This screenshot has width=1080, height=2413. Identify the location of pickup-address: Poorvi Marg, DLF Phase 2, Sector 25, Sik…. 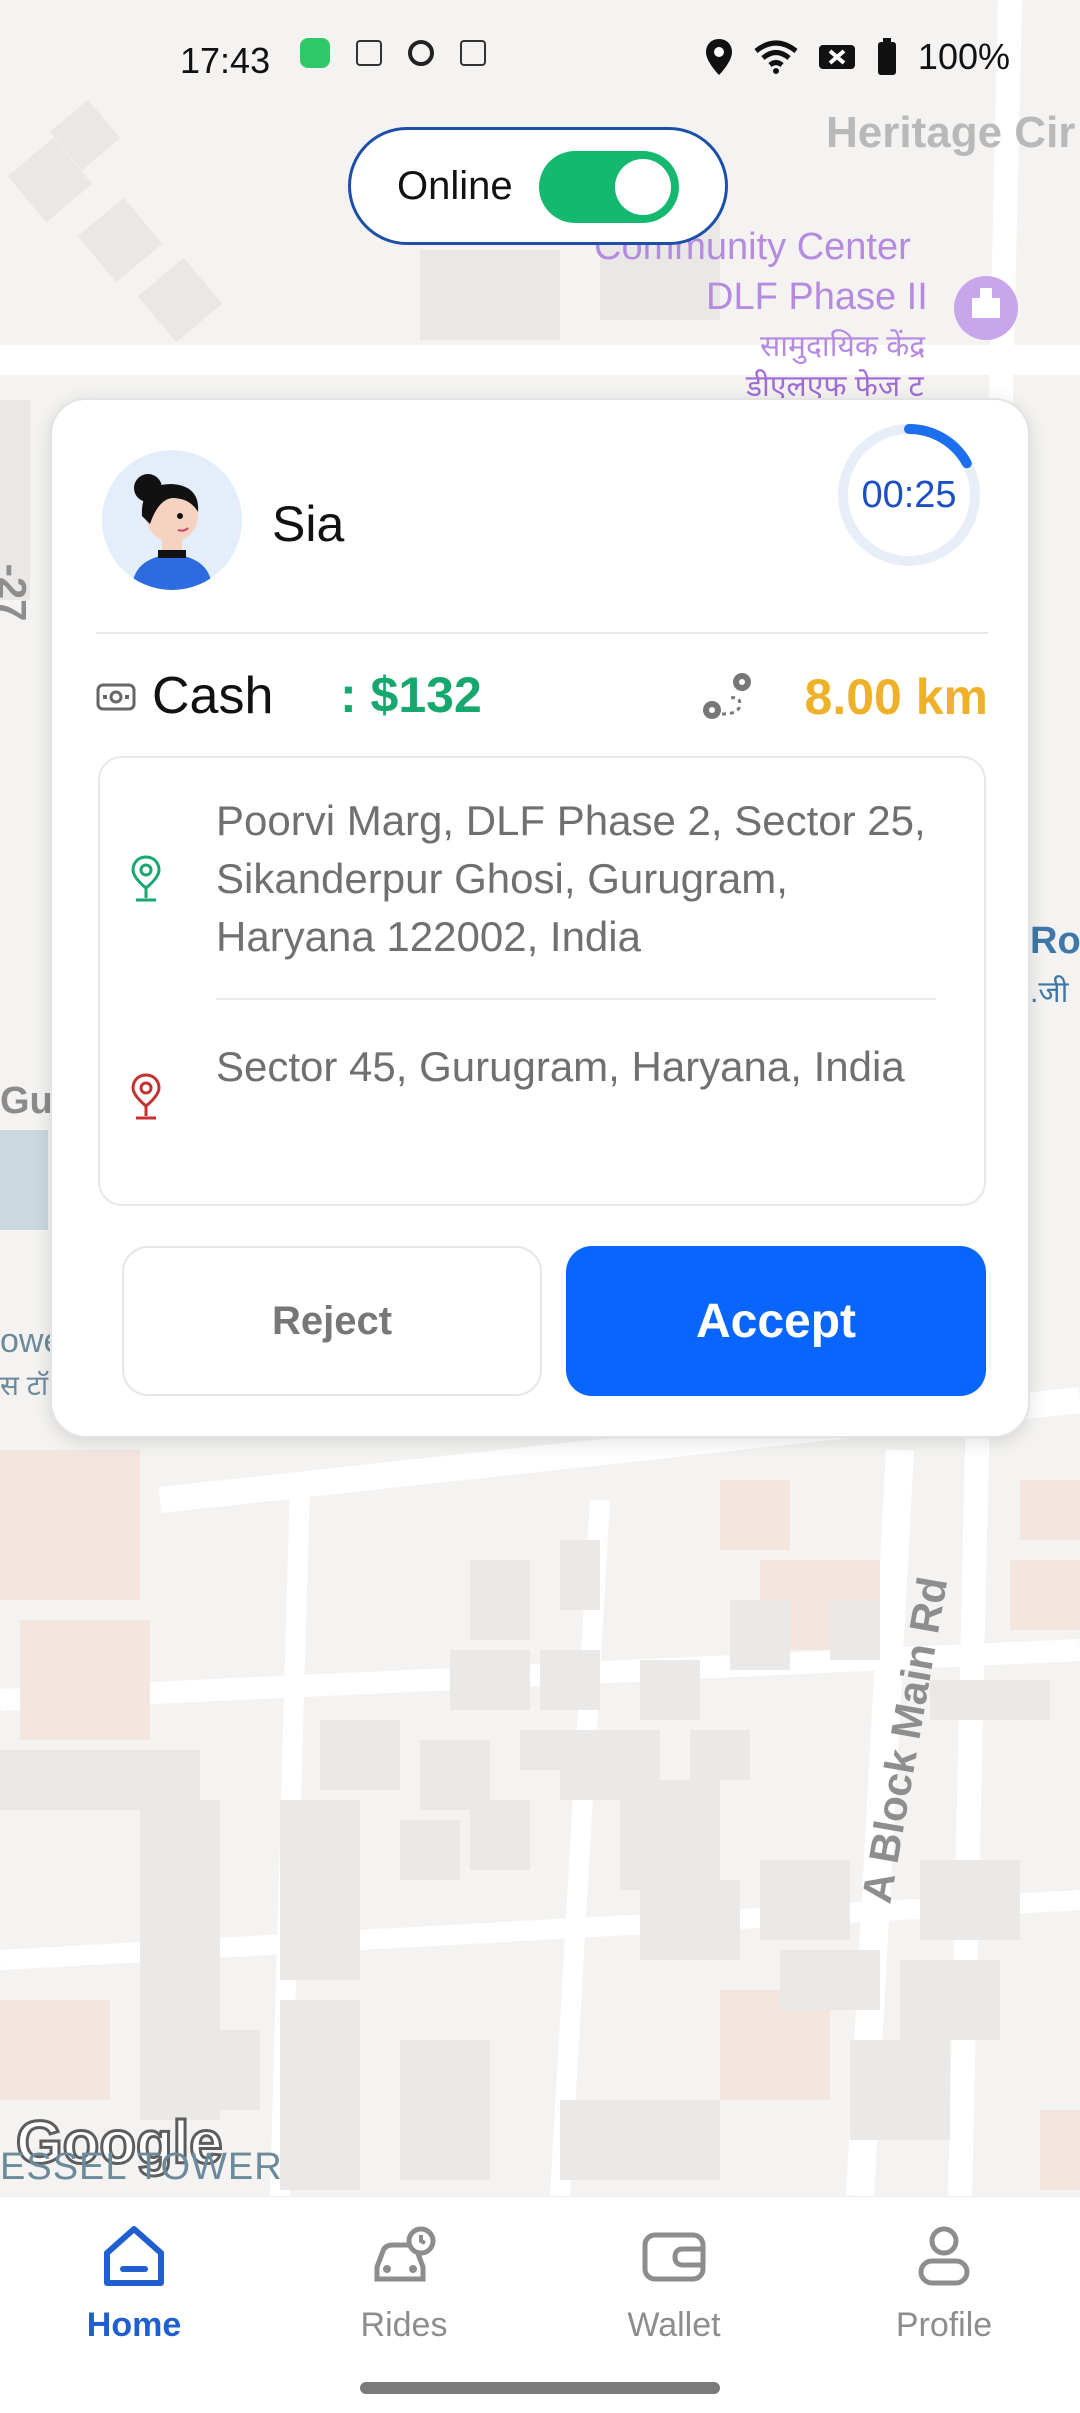
(571, 878).